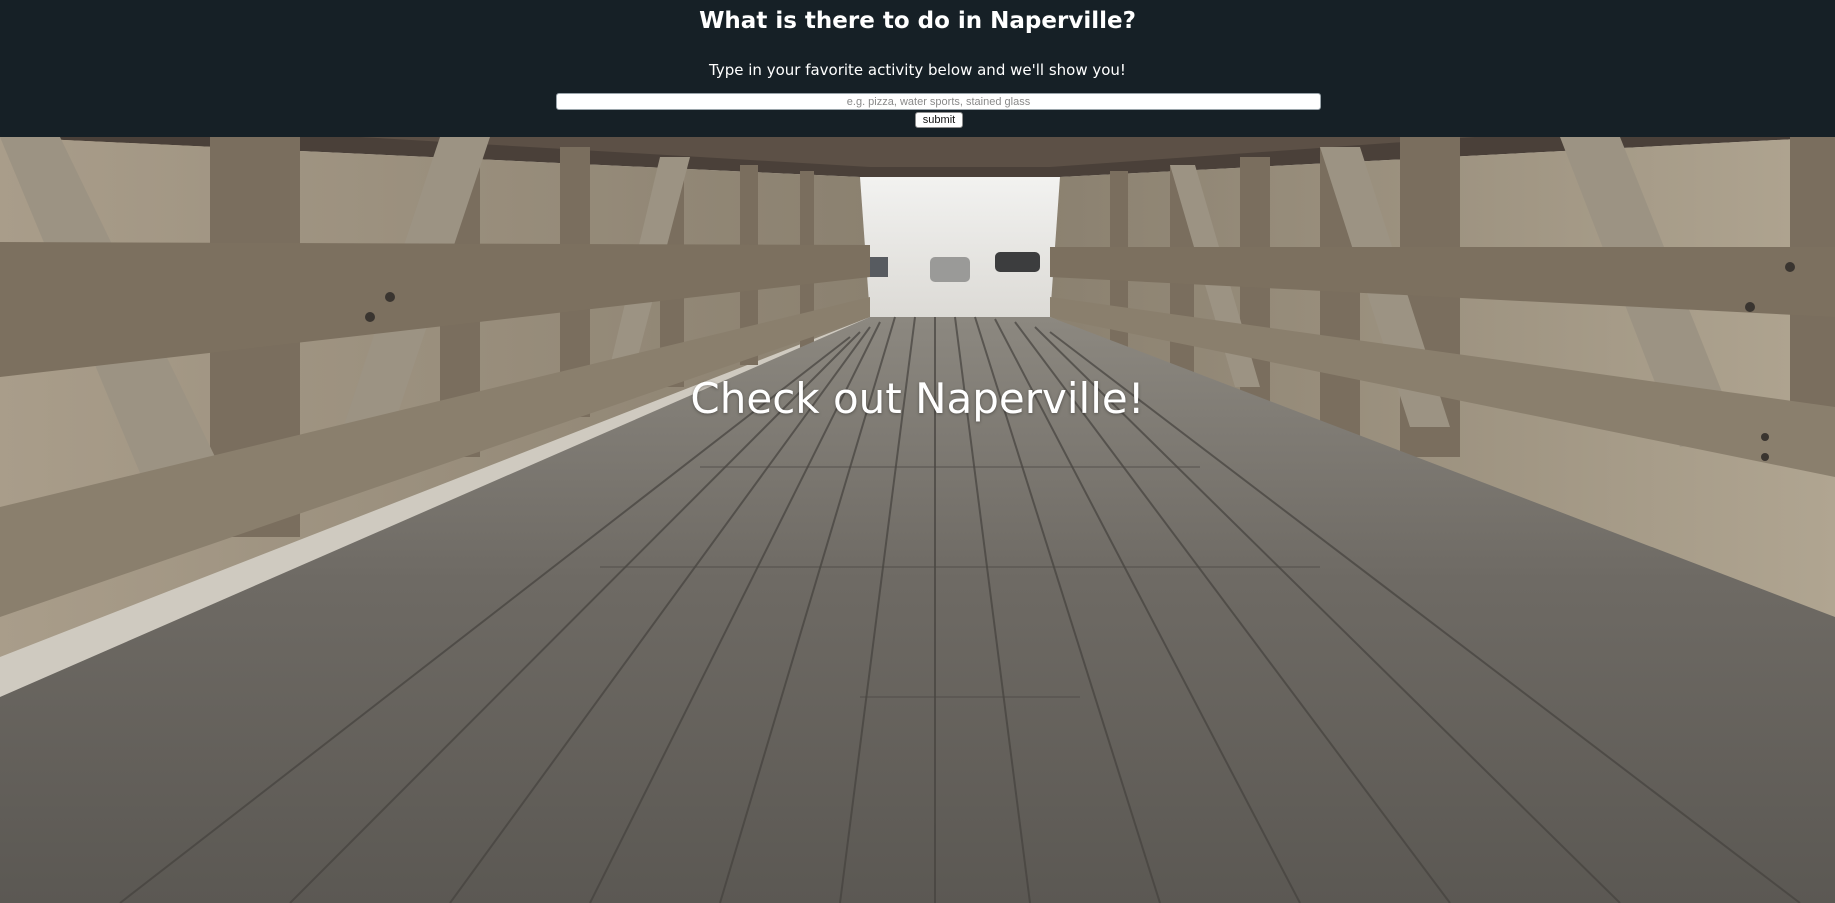 This screenshot has height=903, width=1835. What do you see at coordinates (917, 21) in the screenshot?
I see `page-title: What is there to do in Naperville?` at bounding box center [917, 21].